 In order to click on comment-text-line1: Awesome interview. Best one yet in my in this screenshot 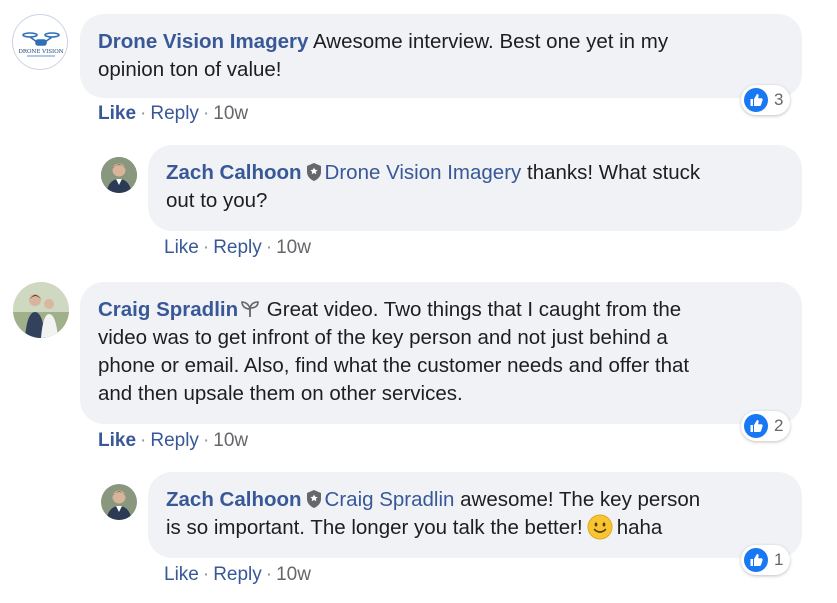, I will do `click(490, 41)`.